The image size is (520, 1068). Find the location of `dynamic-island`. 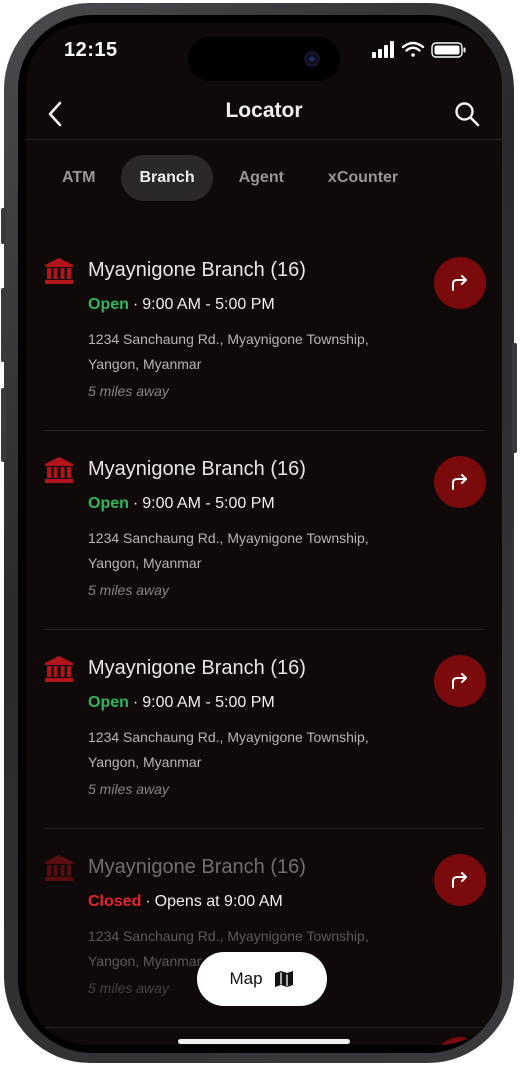

dynamic-island is located at coordinates (264, 59).